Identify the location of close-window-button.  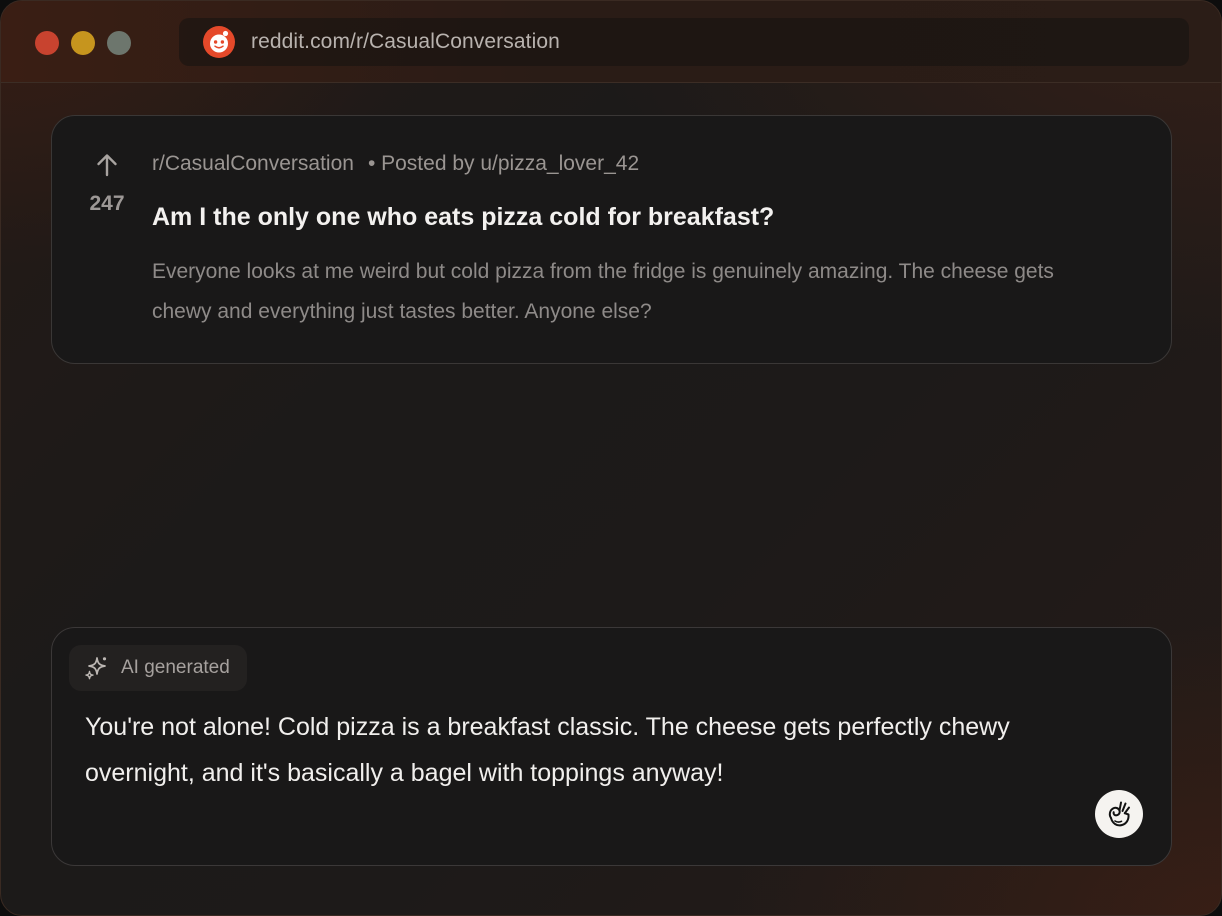
(47, 43).